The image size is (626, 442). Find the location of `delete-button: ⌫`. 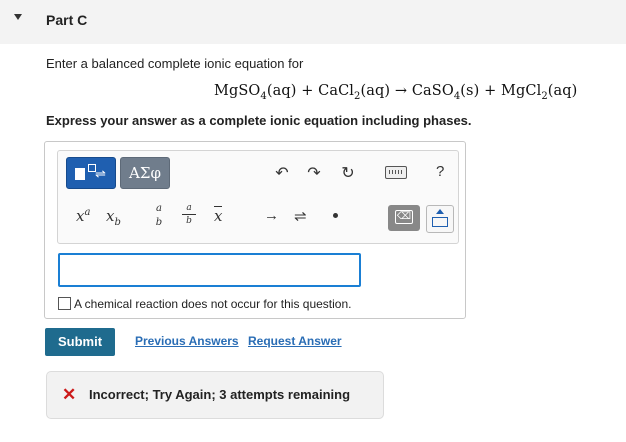

delete-button: ⌫ is located at coordinates (404, 218).